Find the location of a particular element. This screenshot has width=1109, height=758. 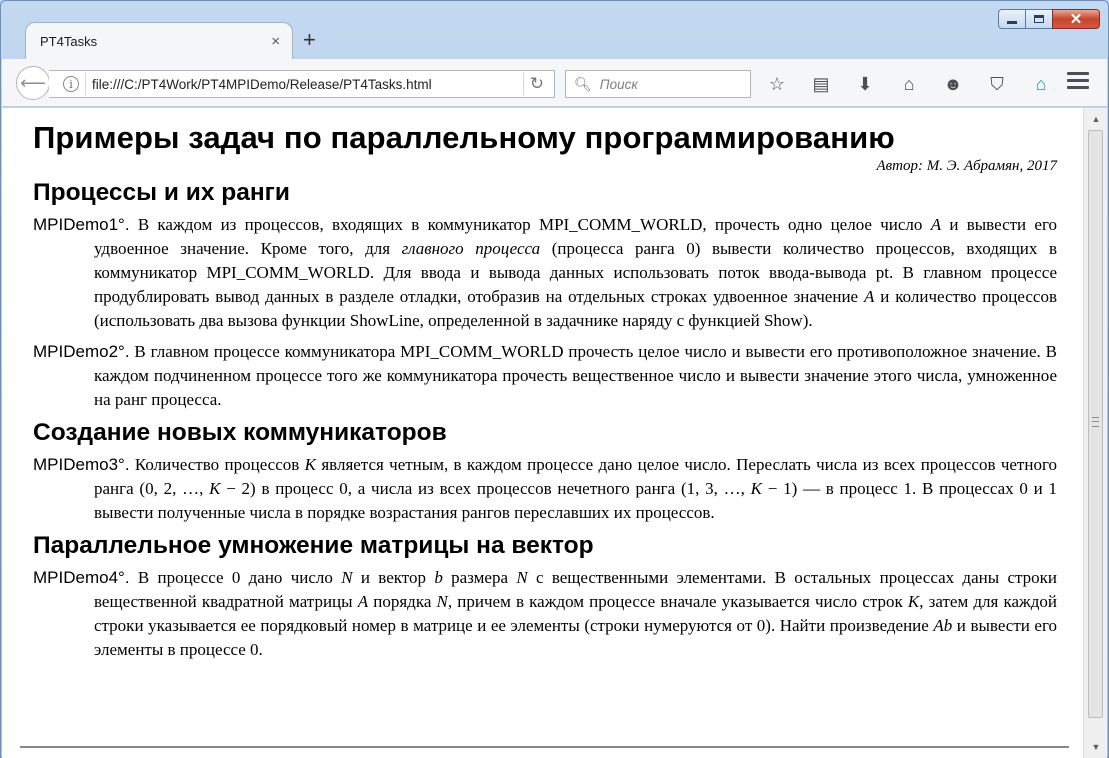

task-id: MPIDemo4°. is located at coordinates (81, 577).